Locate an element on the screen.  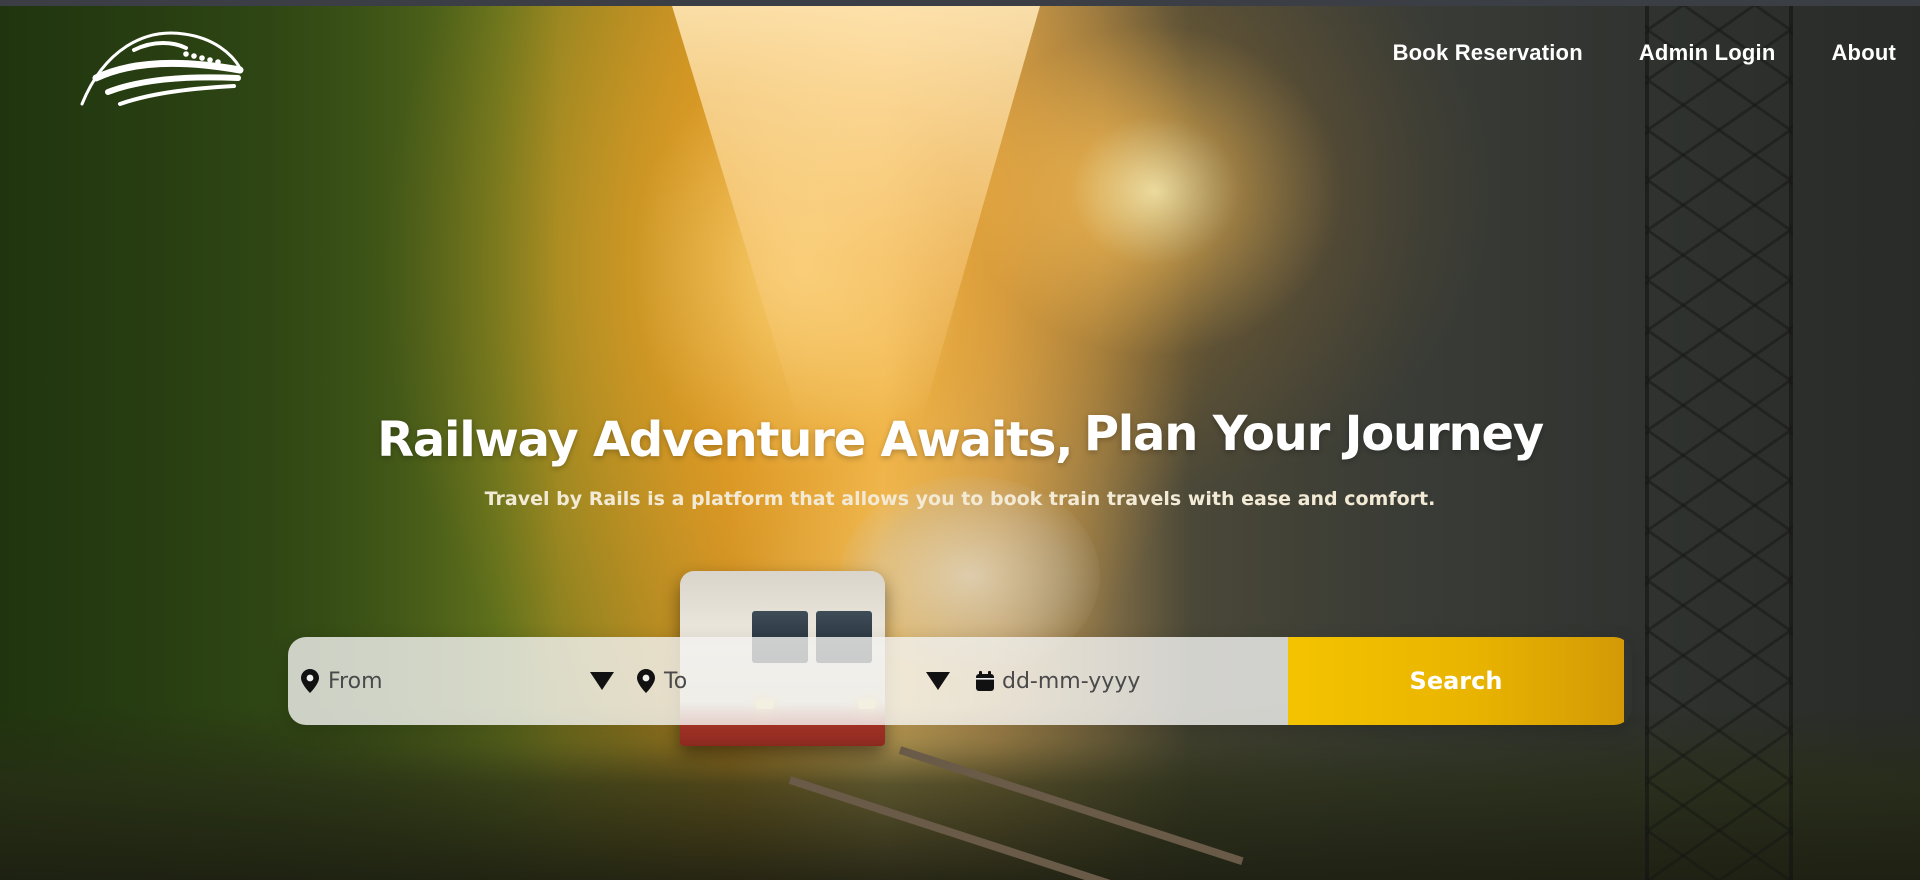
nav-link-book-reservation: Book Reservation is located at coordinates (1488, 53).